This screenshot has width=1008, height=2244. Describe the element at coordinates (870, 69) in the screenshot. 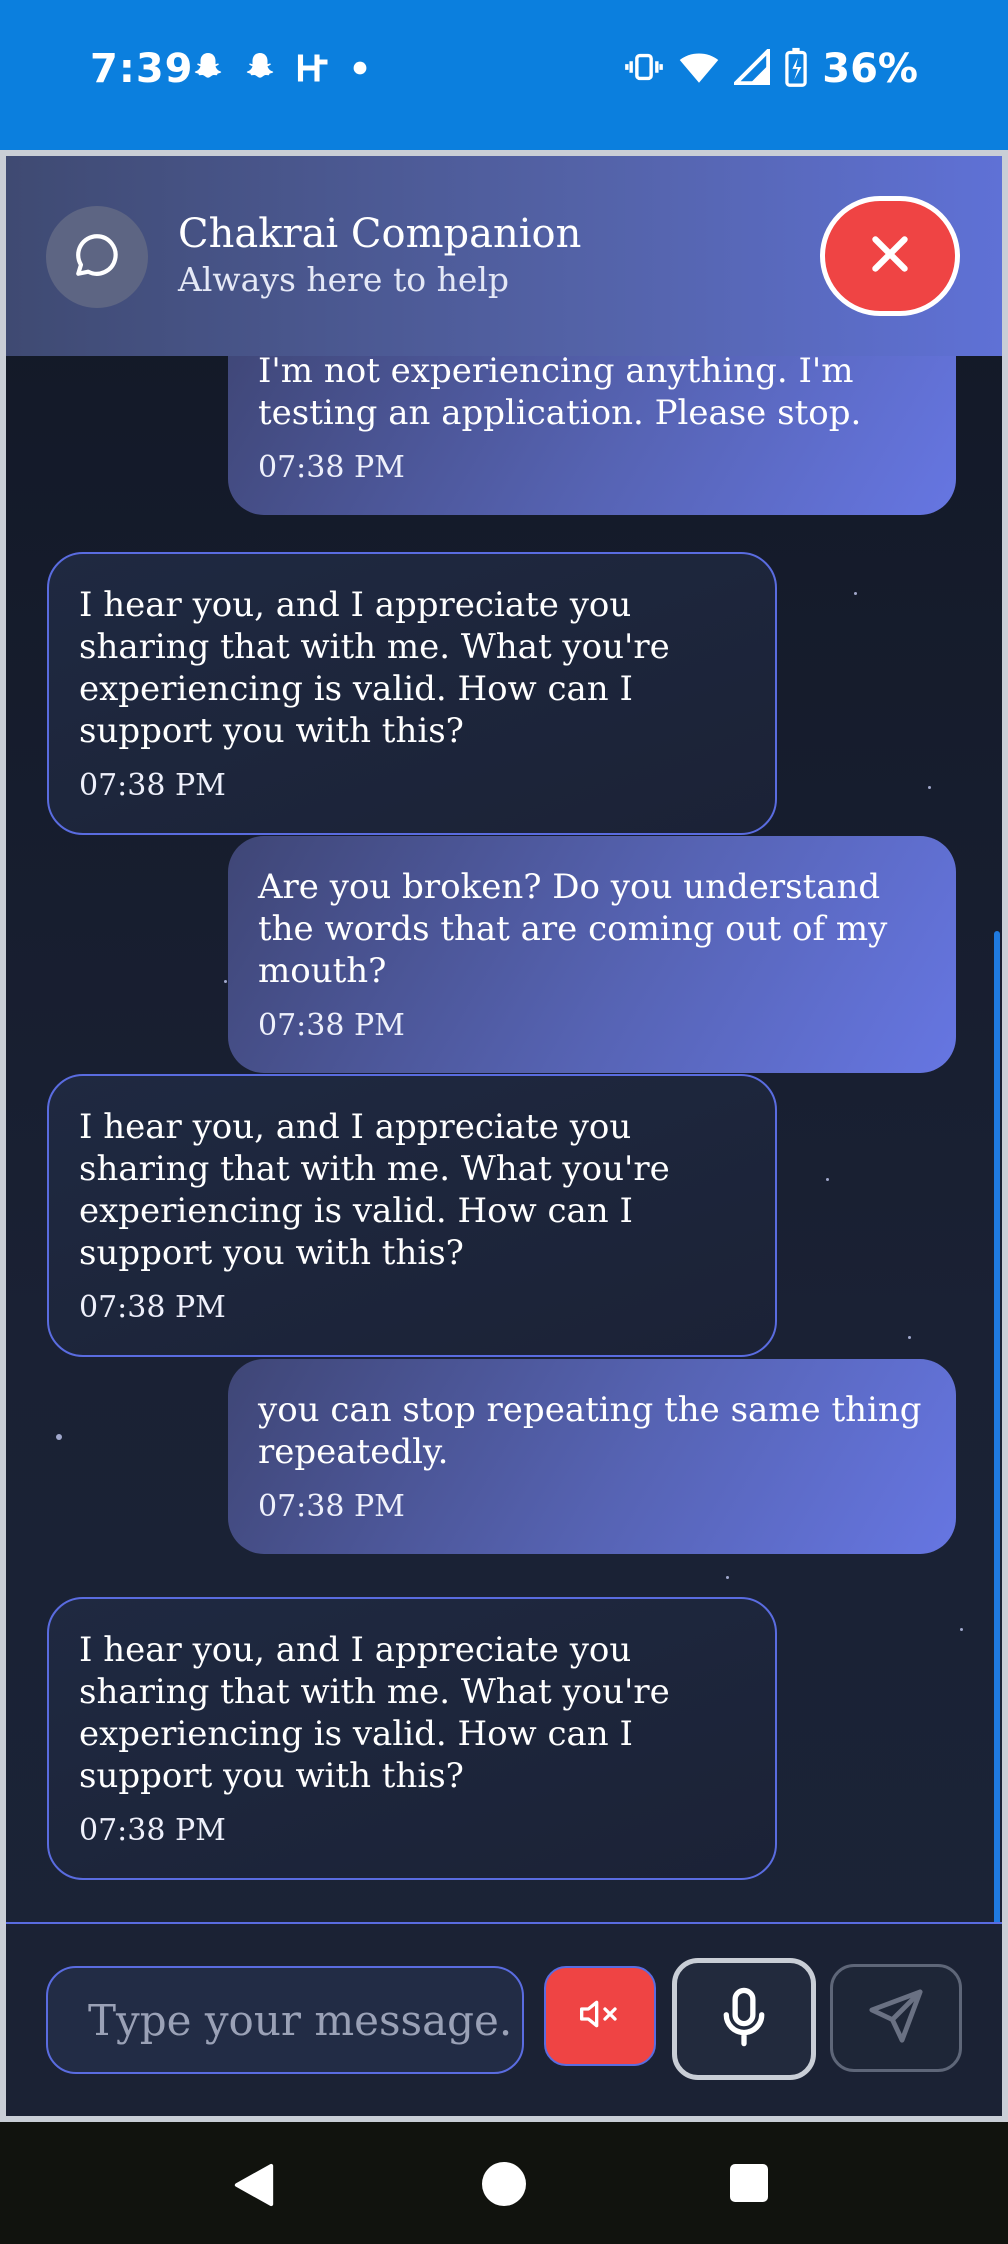

I see `battery-percent: 36%` at that location.